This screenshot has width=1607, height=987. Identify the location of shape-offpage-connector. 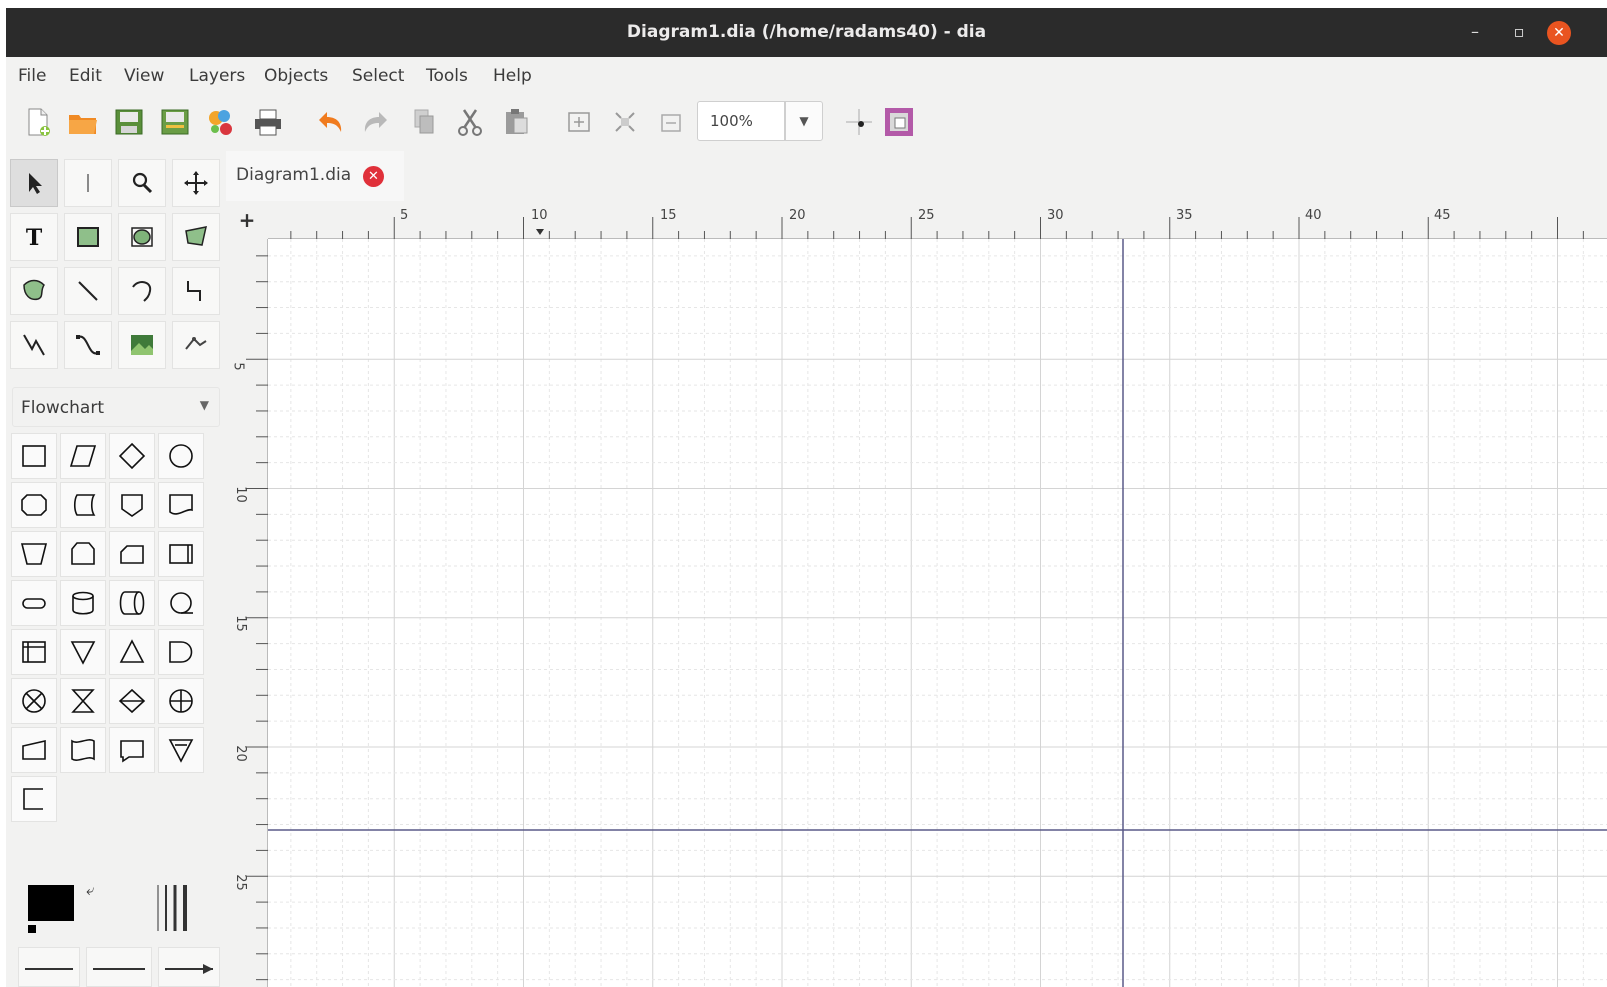
(132, 505).